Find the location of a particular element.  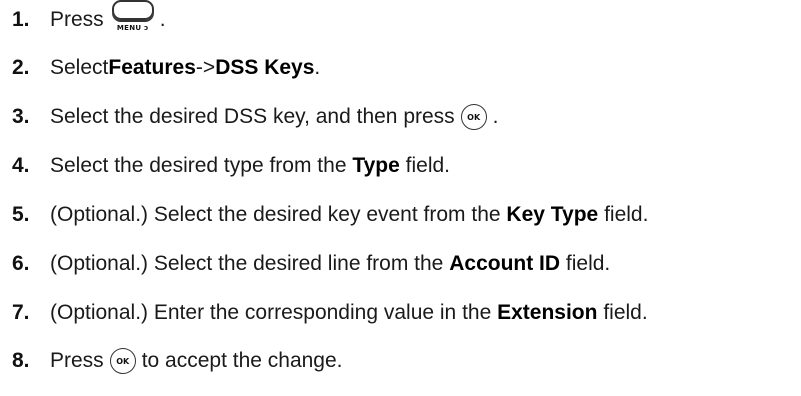

step-text: Press OK to accept the change. is located at coordinates (196, 361).